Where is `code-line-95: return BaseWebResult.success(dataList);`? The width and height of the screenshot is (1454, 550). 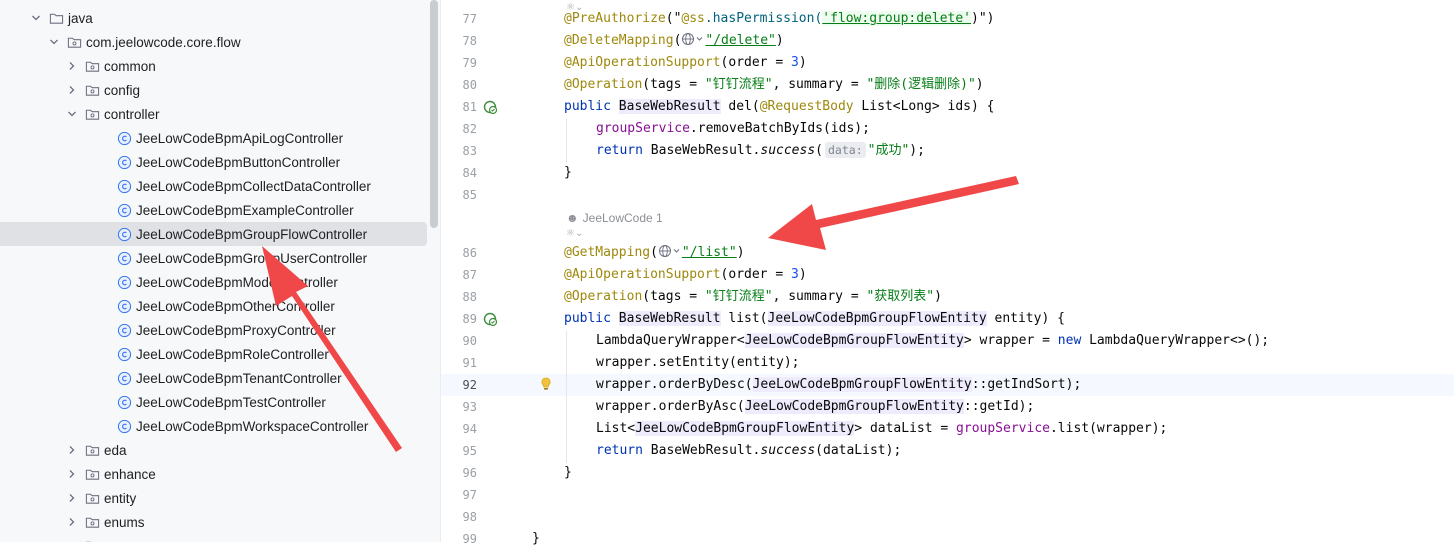
code-line-95: return BaseWebResult.success(dataList); is located at coordinates (748, 451).